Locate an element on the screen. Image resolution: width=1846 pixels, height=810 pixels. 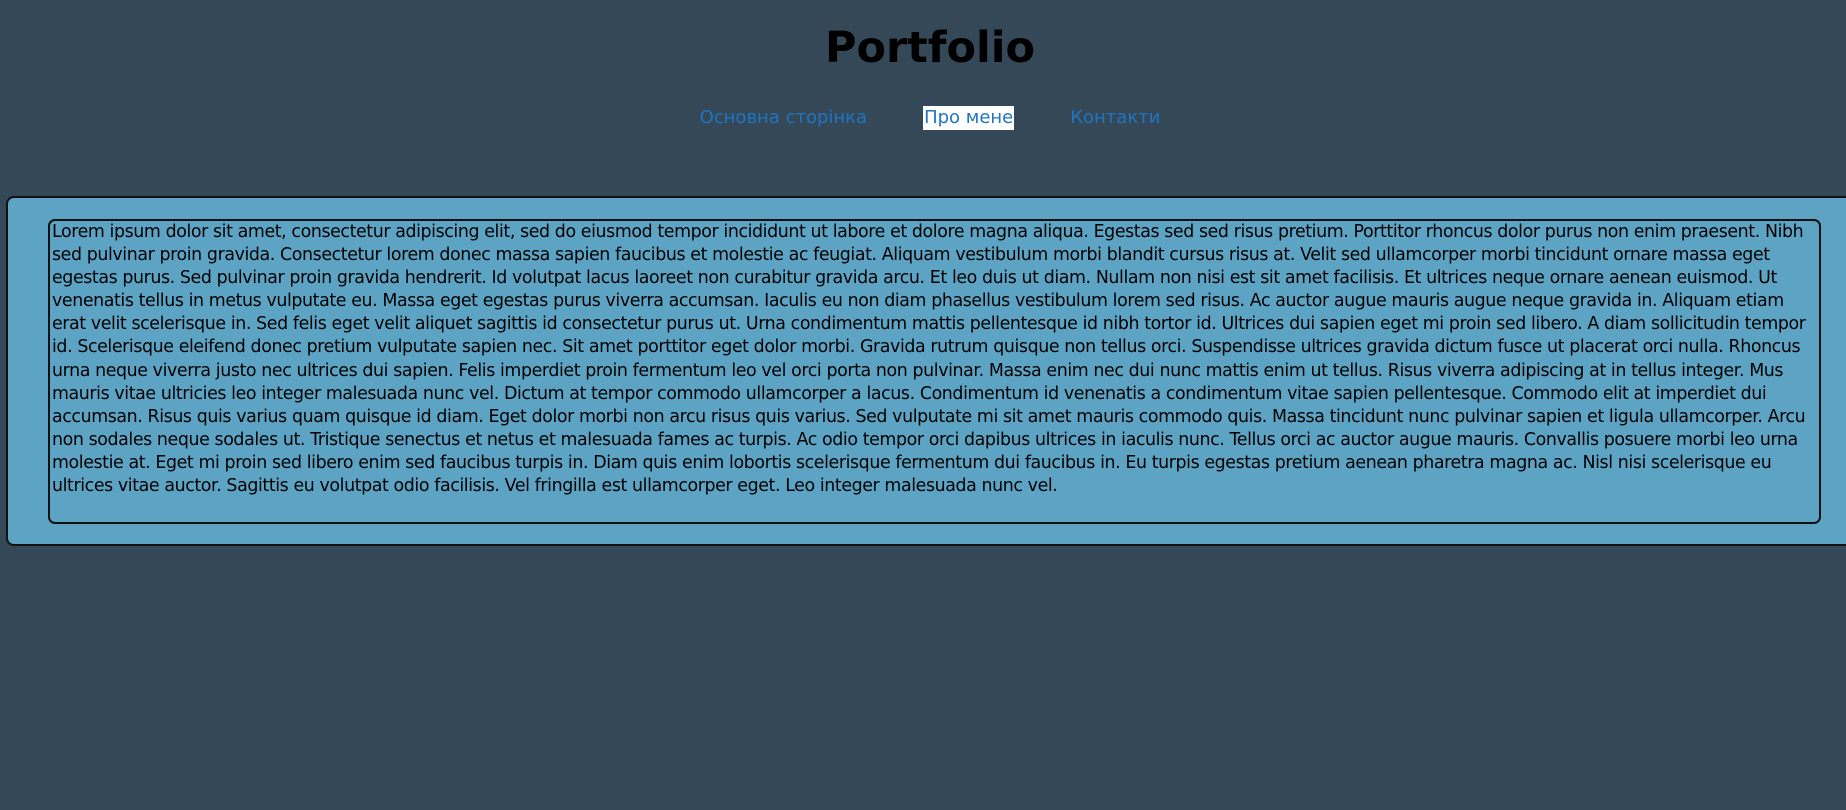
main-nav: Основна сторінка Про мене Контакти is located at coordinates (923, 118).